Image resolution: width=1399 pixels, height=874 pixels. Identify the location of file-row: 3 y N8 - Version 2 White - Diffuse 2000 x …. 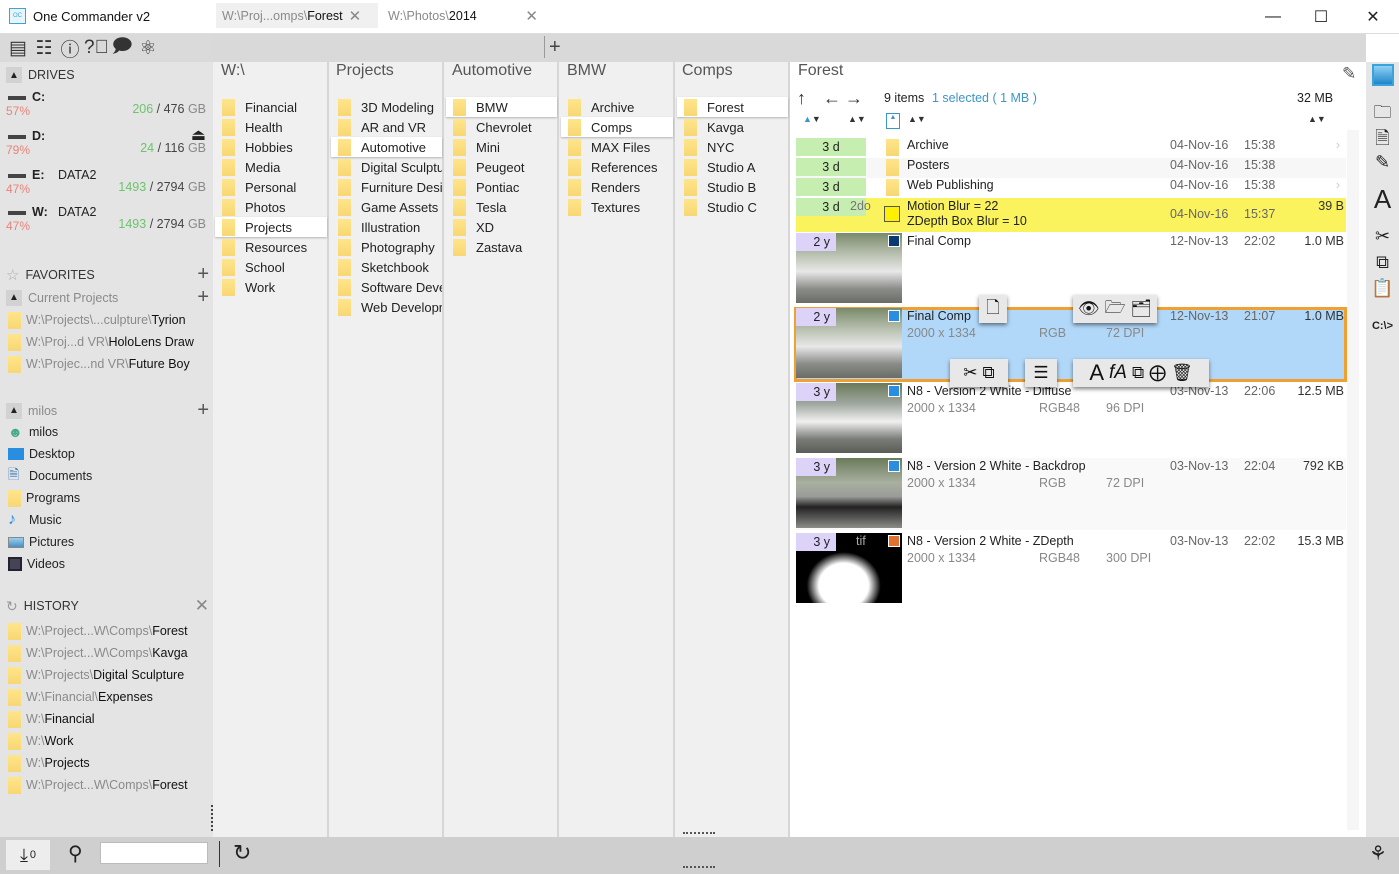
(1071, 419).